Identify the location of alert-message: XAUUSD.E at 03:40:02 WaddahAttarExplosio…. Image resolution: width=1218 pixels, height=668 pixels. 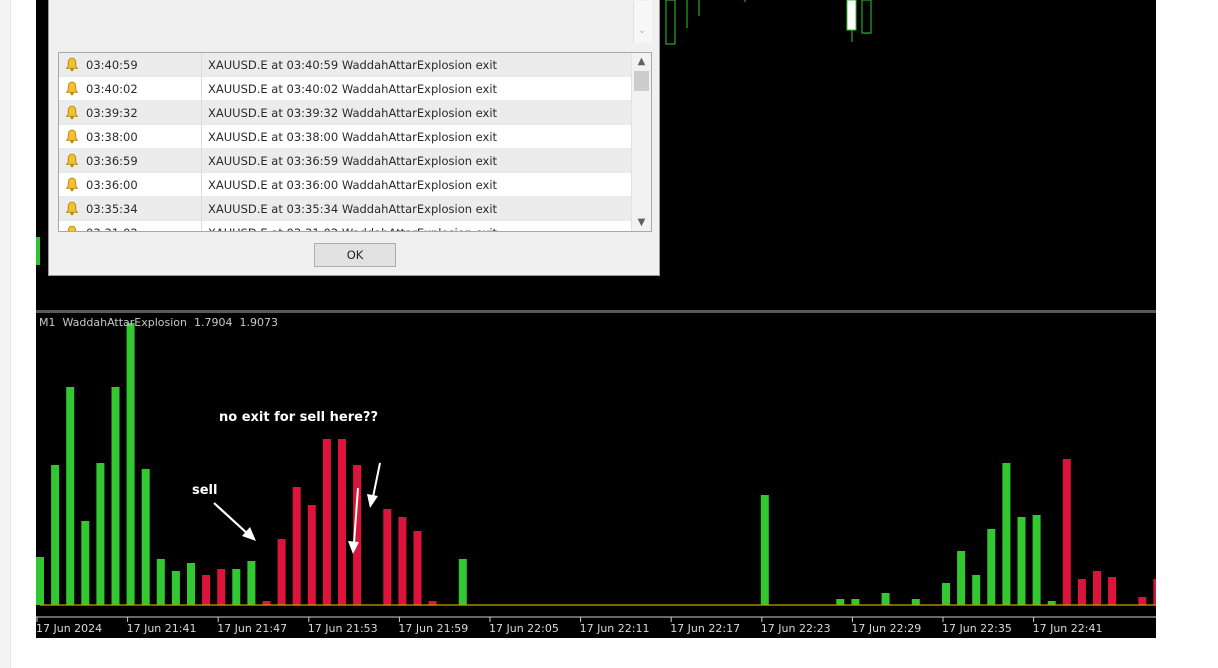
(353, 89).